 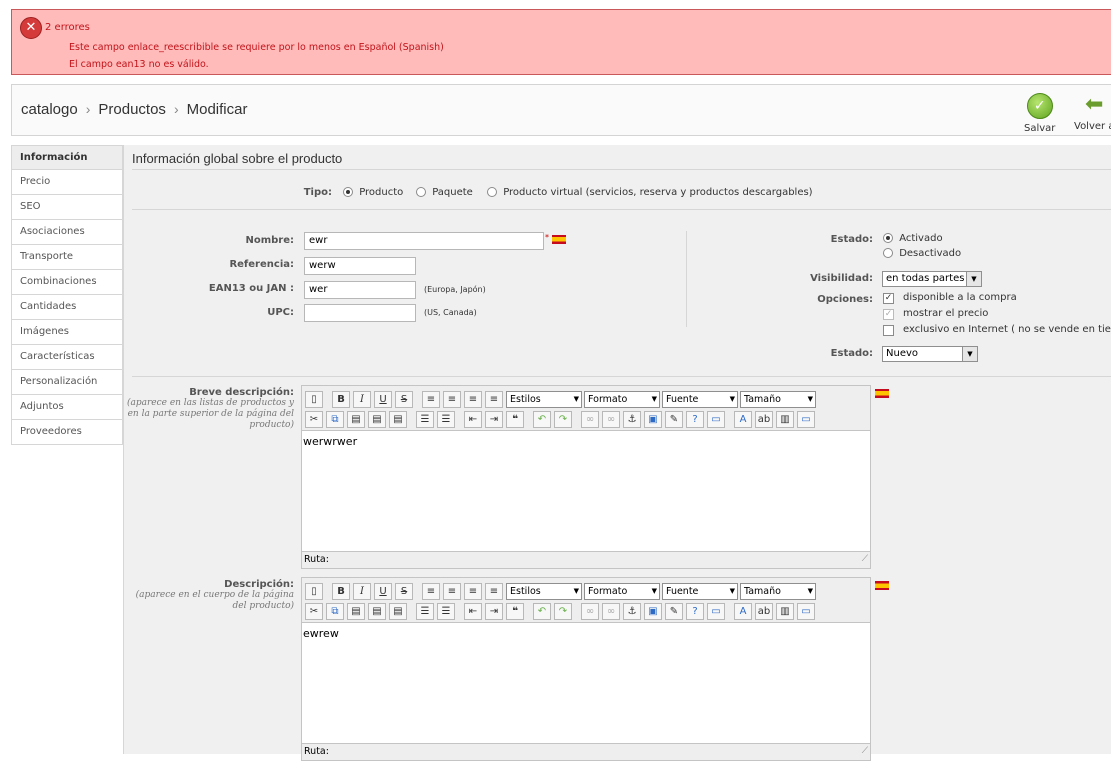 I want to click on radio-inactive, so click(x=888, y=253).